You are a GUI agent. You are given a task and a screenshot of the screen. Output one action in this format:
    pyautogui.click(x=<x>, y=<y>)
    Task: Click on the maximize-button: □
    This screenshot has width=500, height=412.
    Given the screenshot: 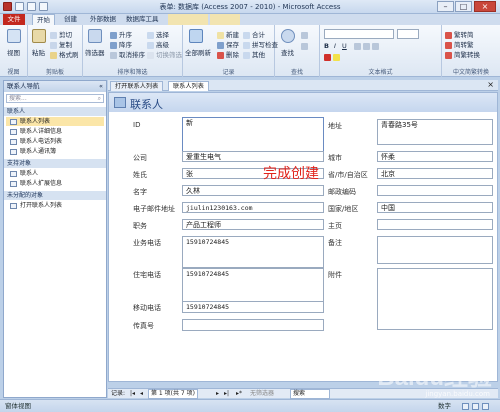 What is the action you would take?
    pyautogui.click(x=463, y=6)
    